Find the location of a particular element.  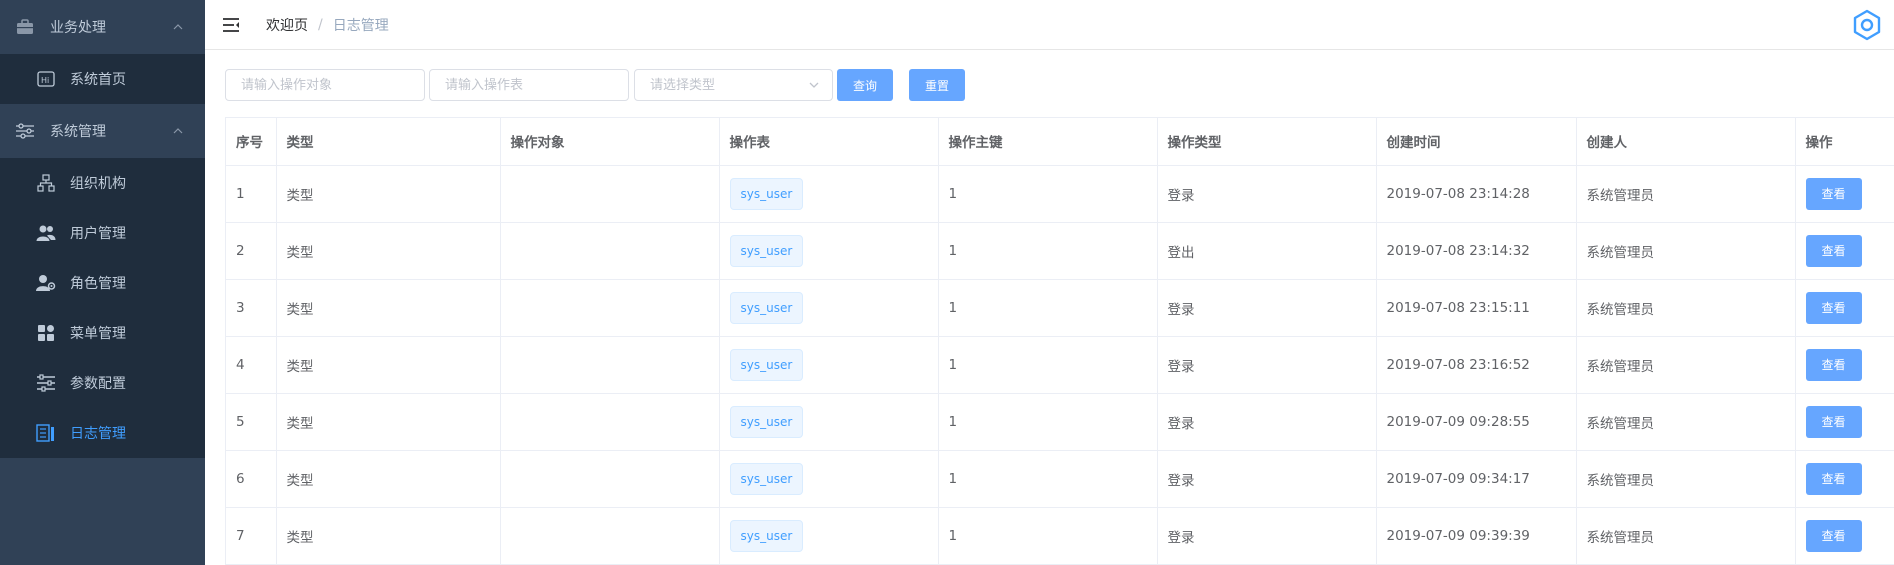

sidebar-item-home: Hi 系统首页 is located at coordinates (102, 79).